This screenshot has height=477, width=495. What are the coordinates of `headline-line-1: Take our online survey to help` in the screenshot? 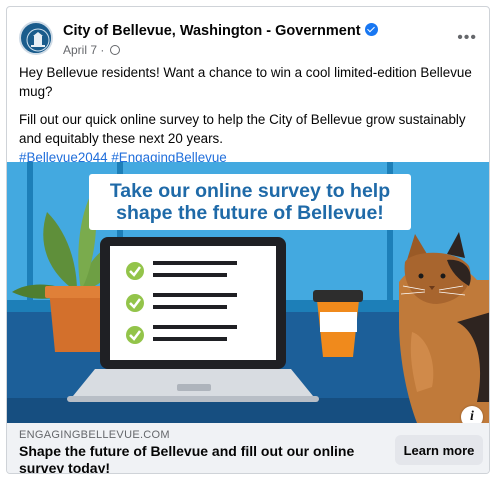 It's located at (250, 191).